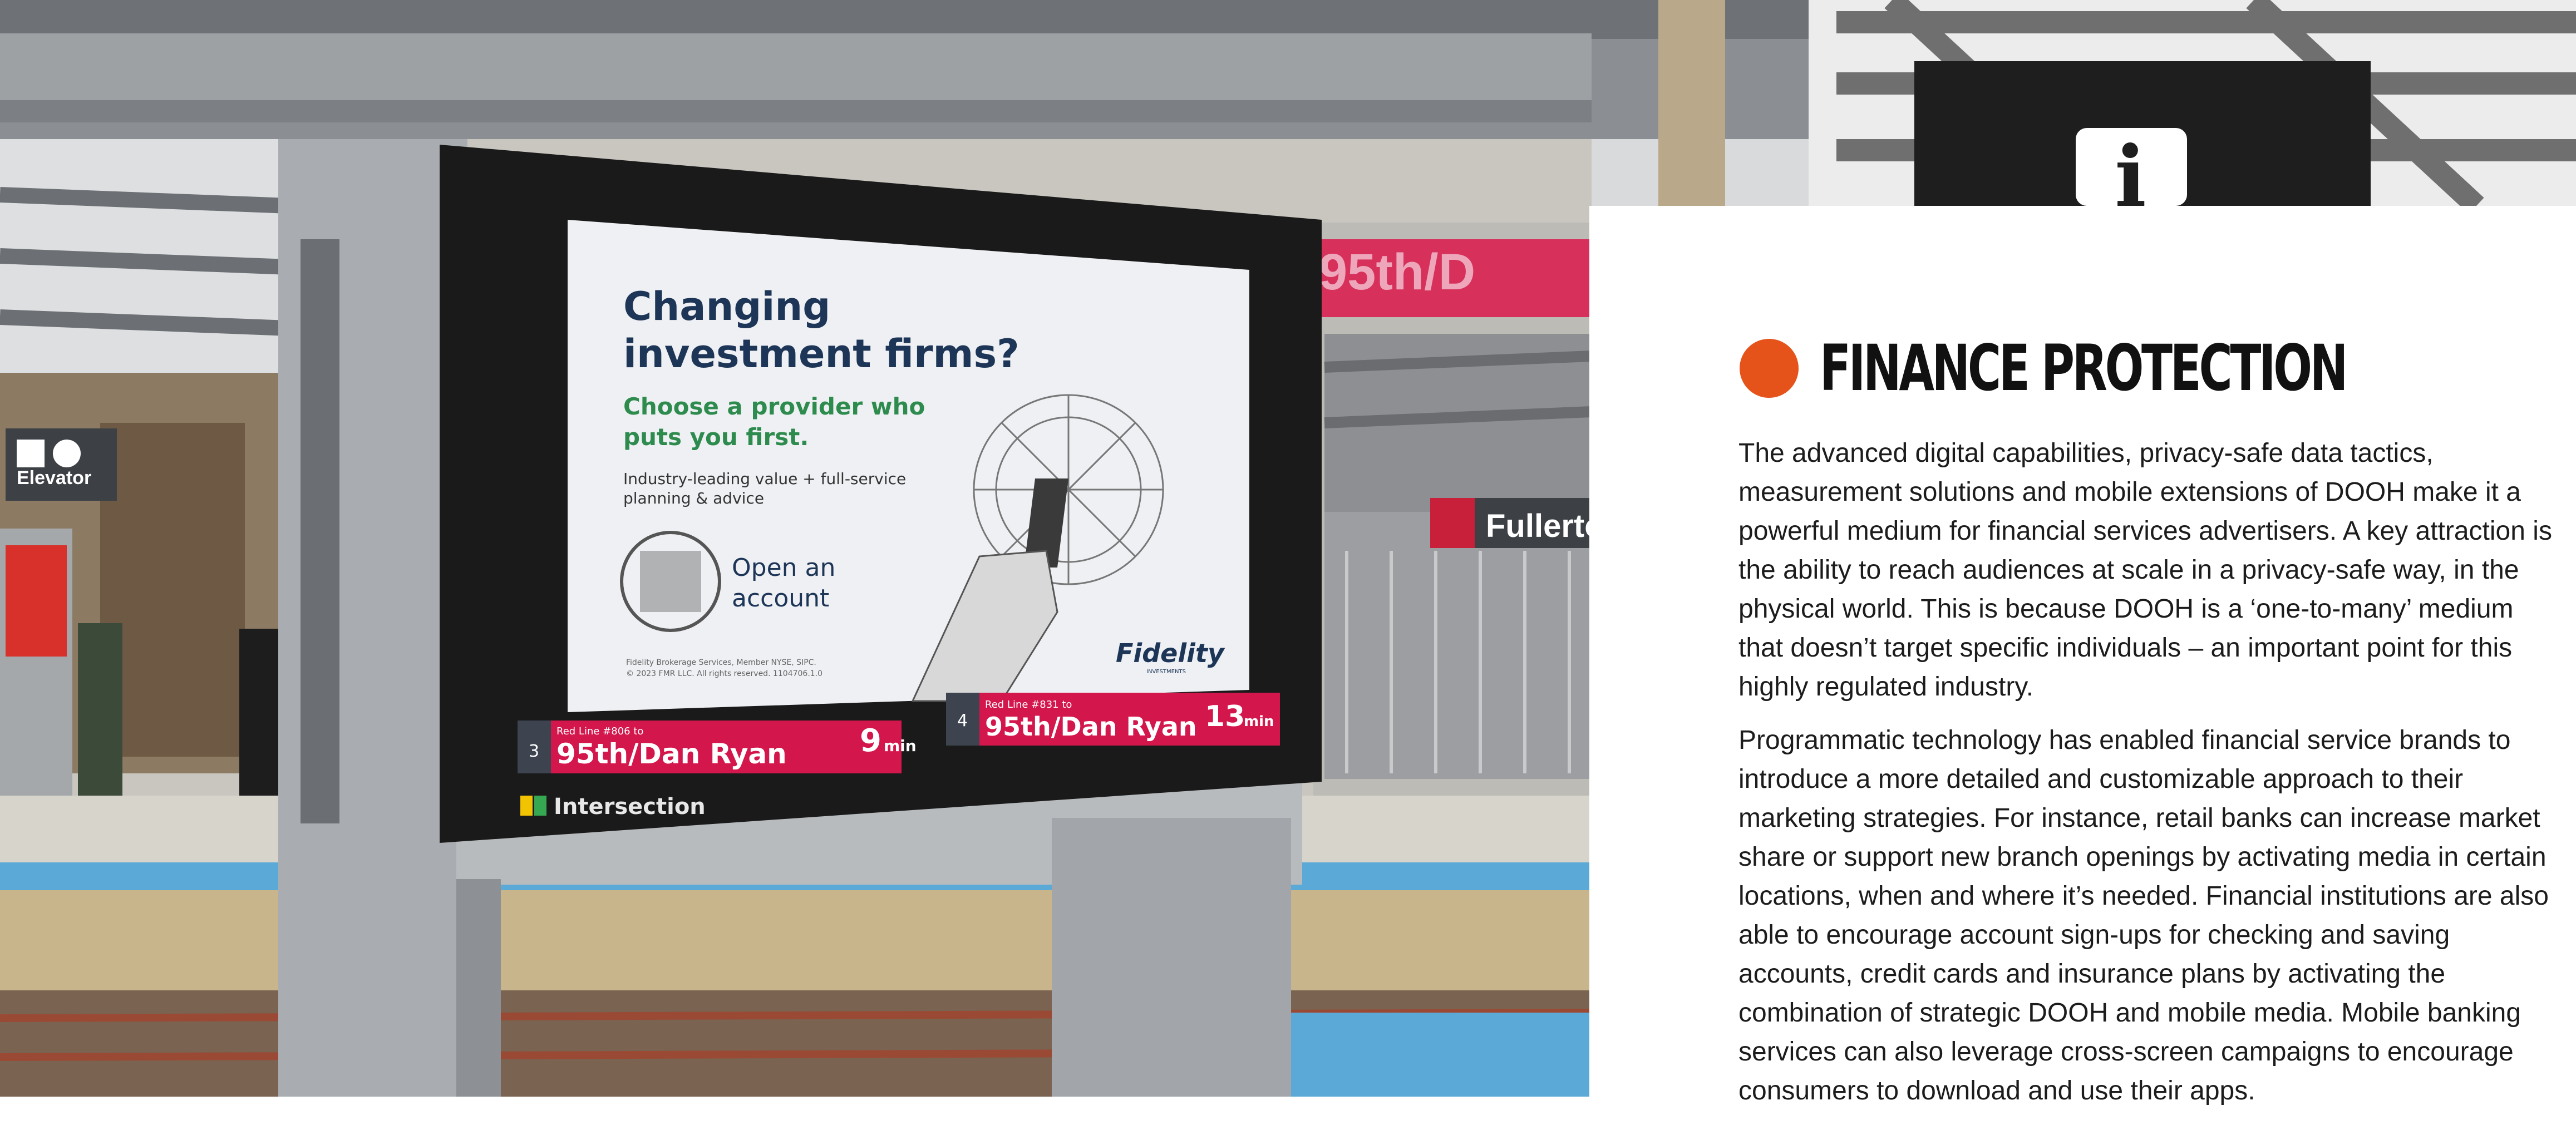 This screenshot has height=1125, width=2576. I want to click on ad-body-line1: Industry-leading value + full-service, so click(764, 479).